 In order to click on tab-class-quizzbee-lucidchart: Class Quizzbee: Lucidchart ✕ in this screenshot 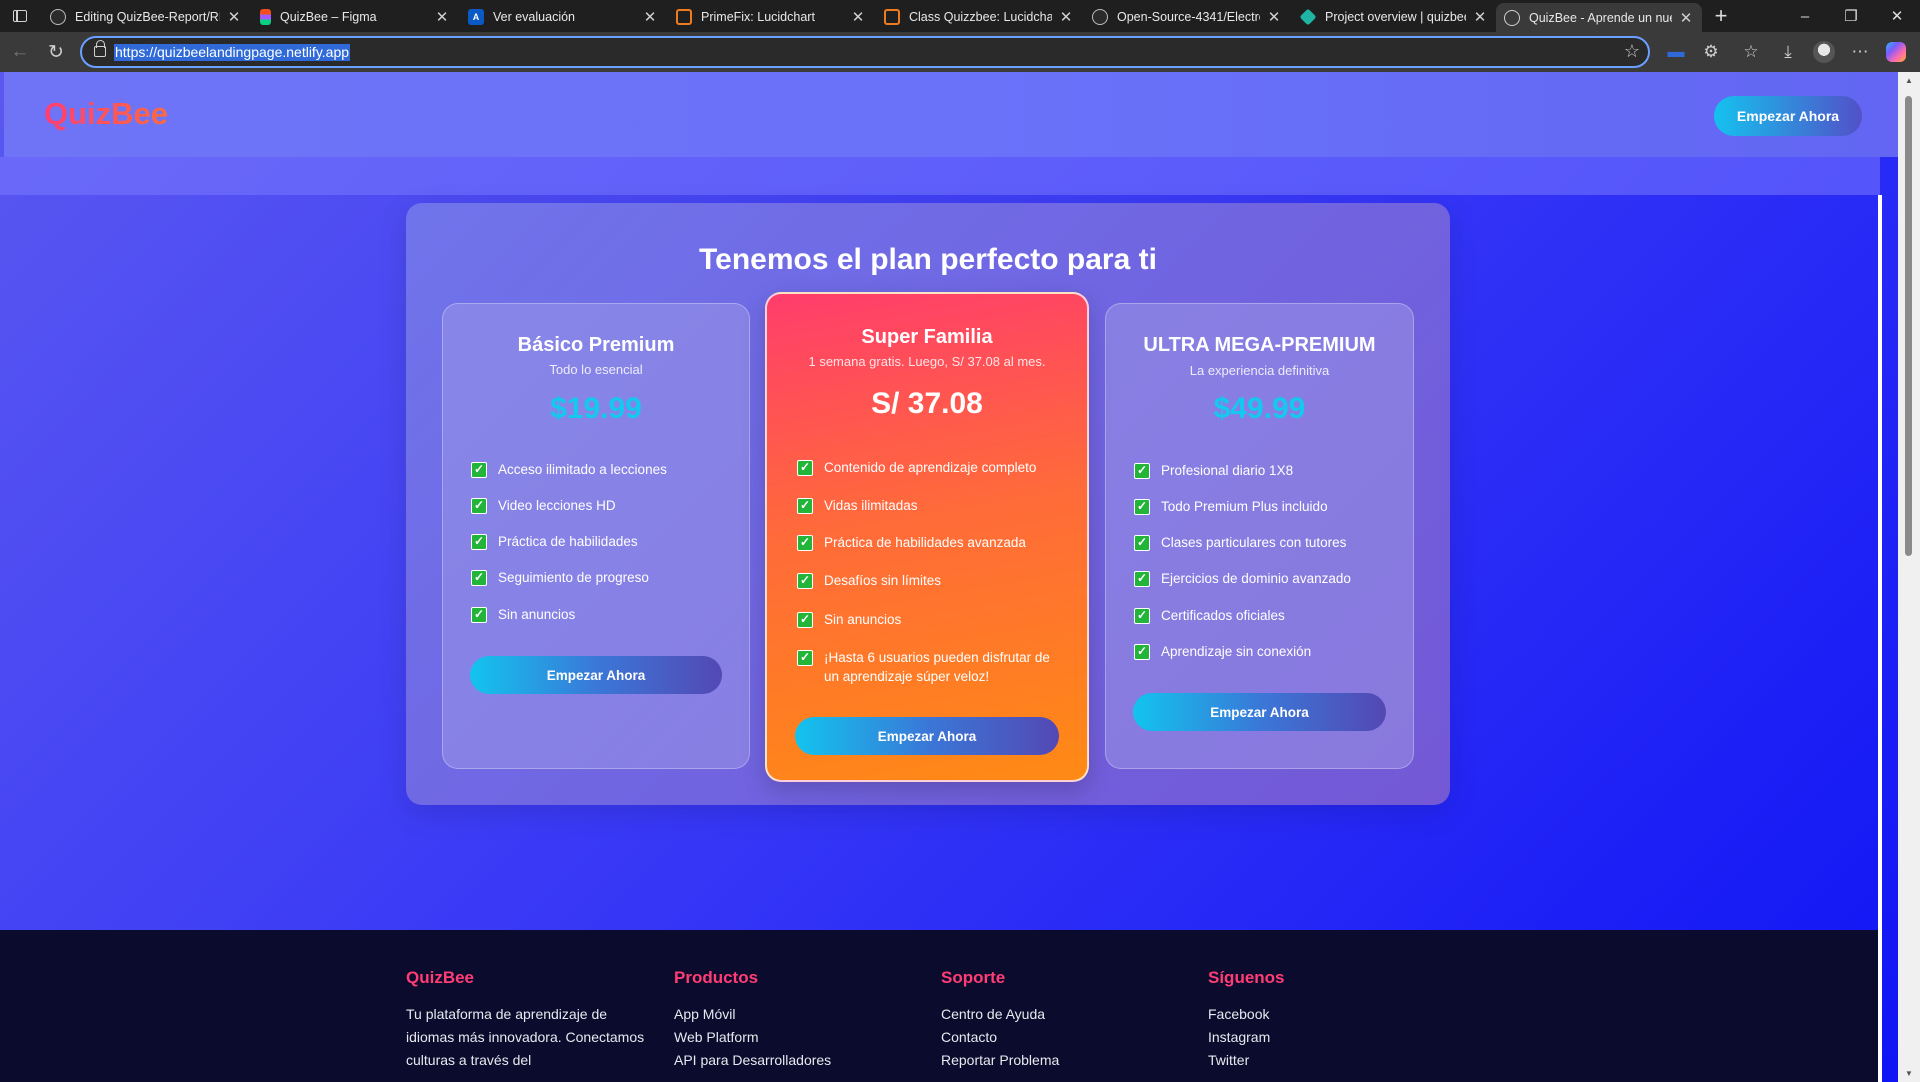, I will do `click(979, 16)`.